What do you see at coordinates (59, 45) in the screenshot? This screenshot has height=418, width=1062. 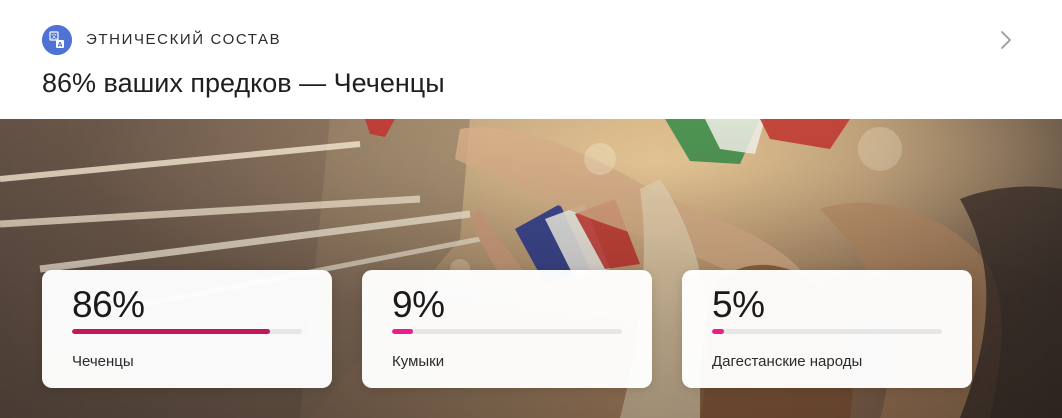 I see `svg-text: A` at bounding box center [59, 45].